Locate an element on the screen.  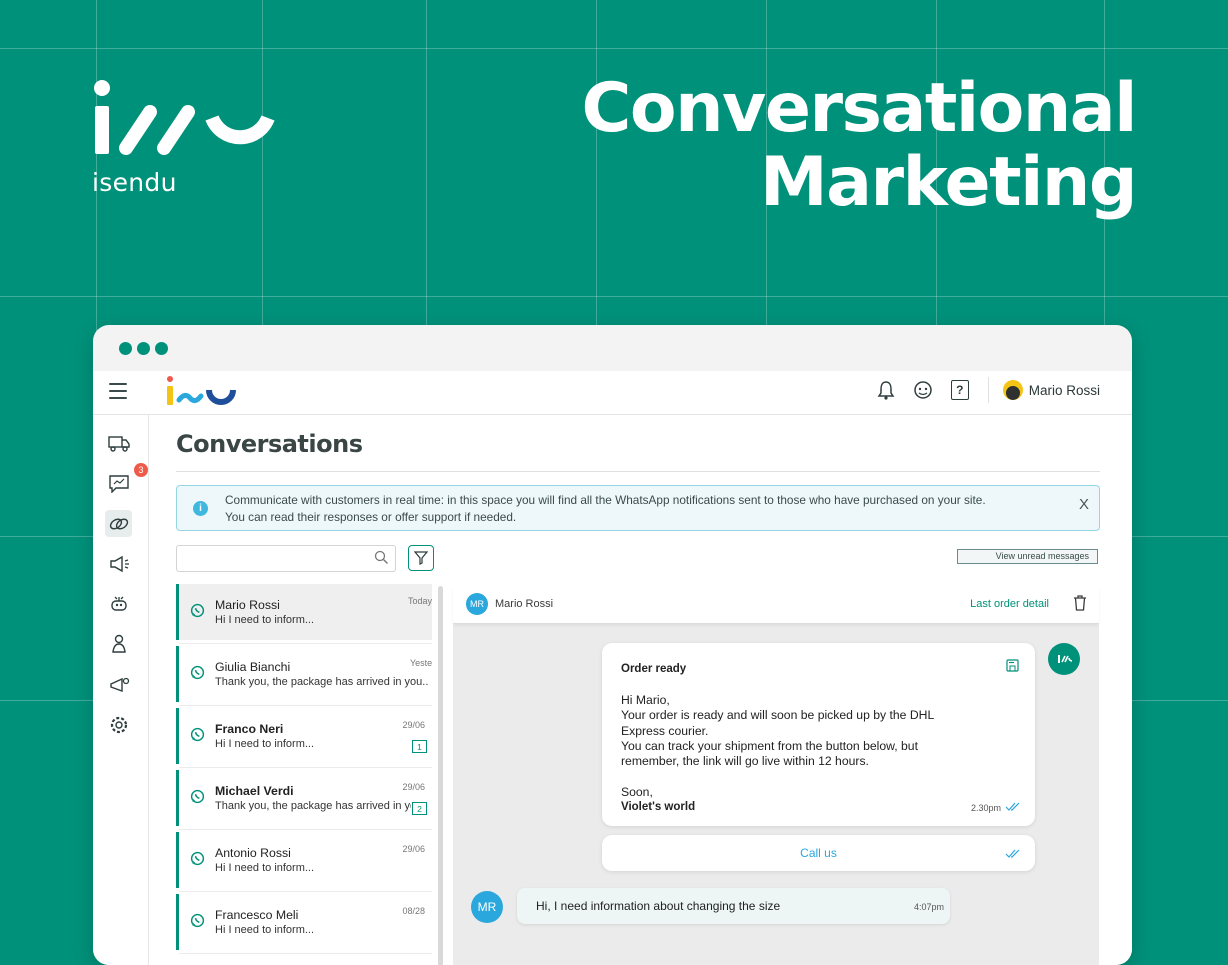
bot-avatar is located at coordinates (1064, 659).